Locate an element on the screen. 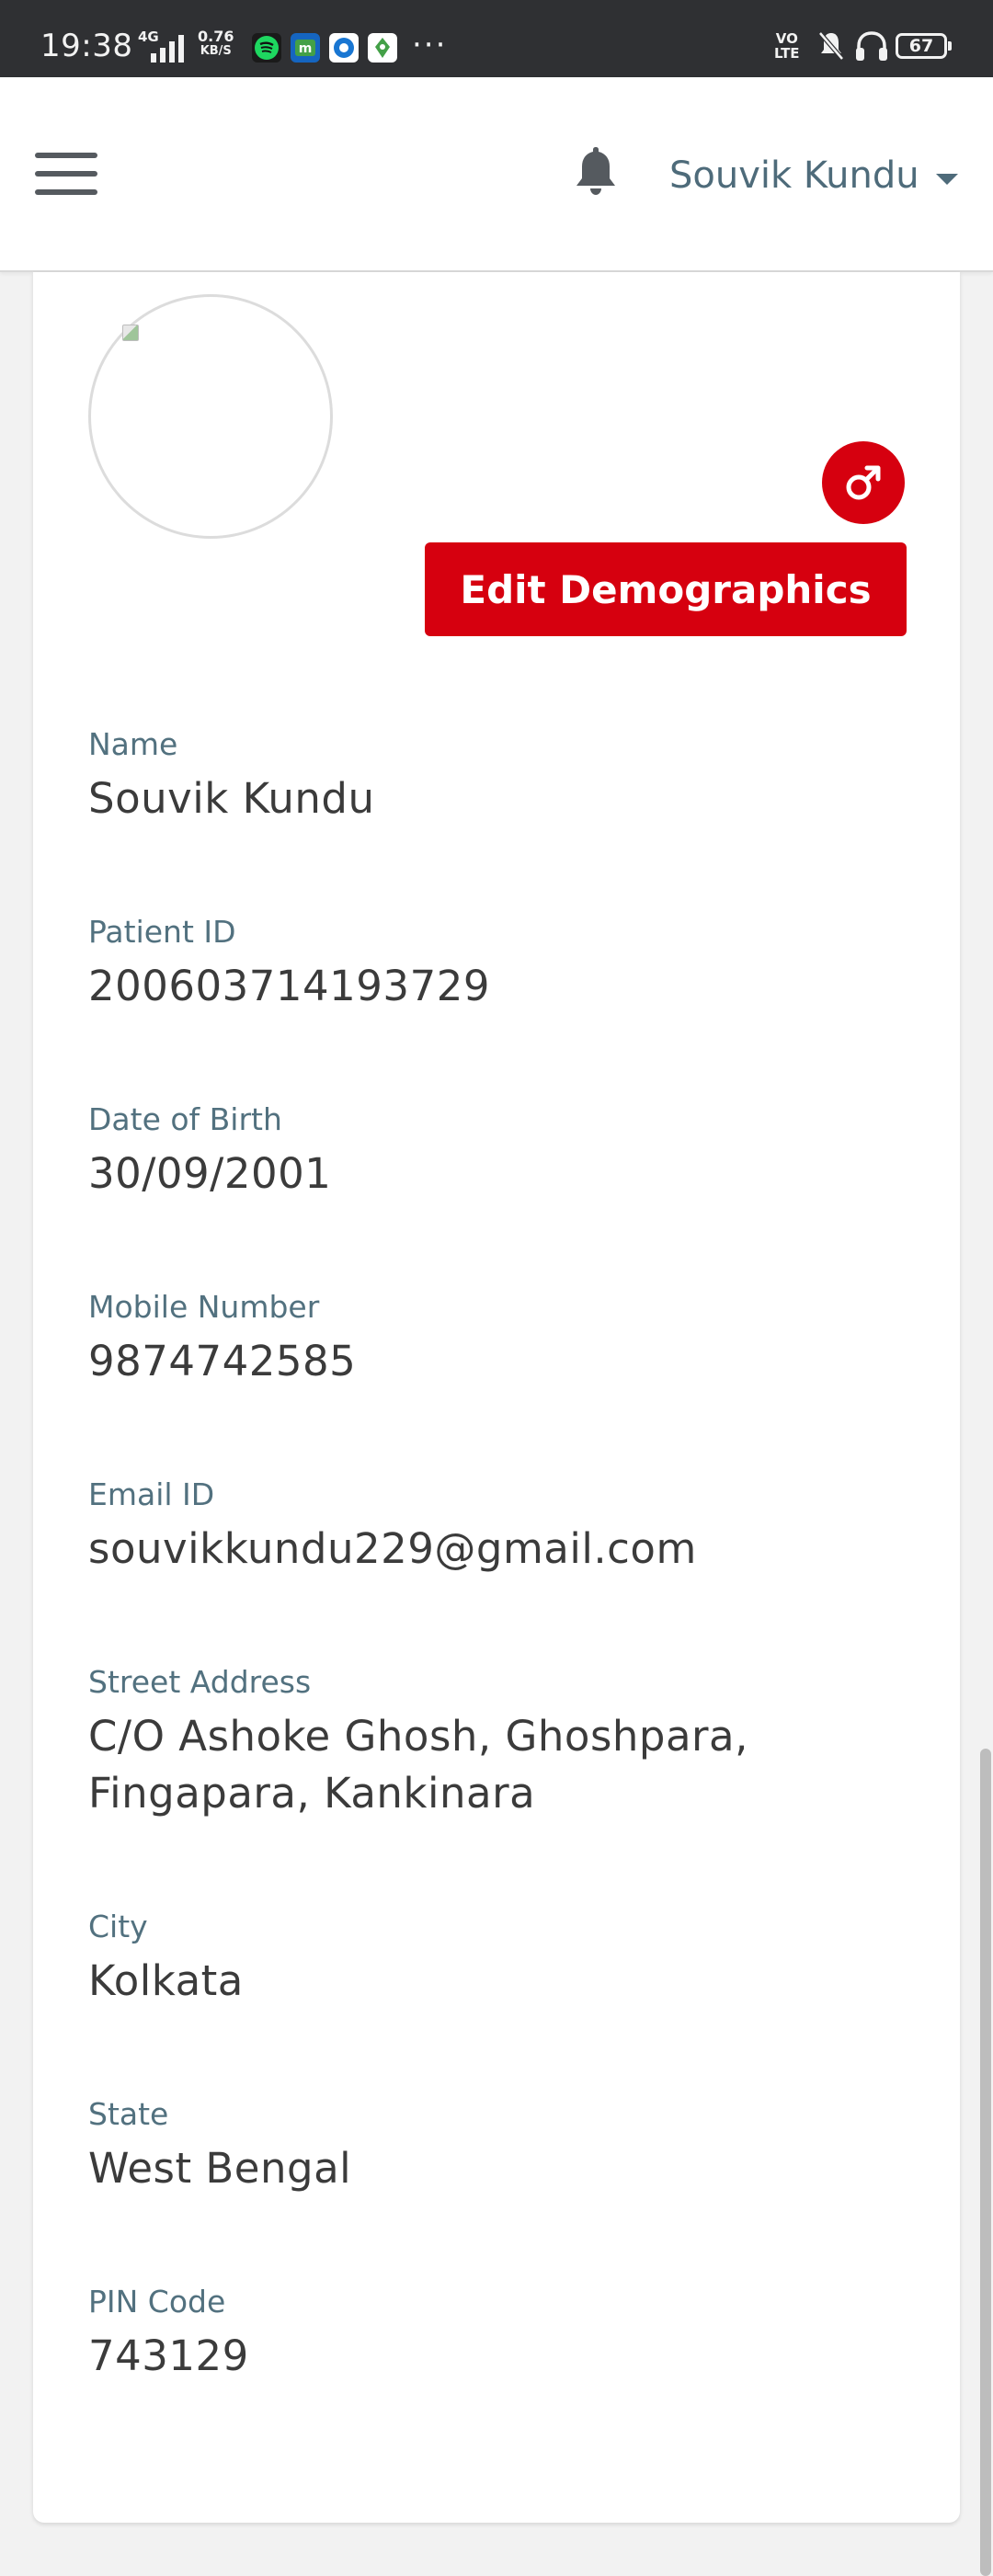 The image size is (993, 2576). field-name: Name Souvik Kundu is located at coordinates (502, 776).